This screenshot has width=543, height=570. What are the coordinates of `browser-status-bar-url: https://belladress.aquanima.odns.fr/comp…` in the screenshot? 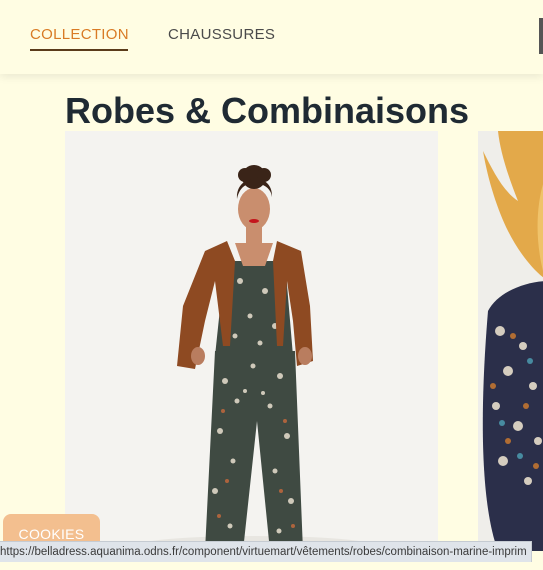 It's located at (266, 551).